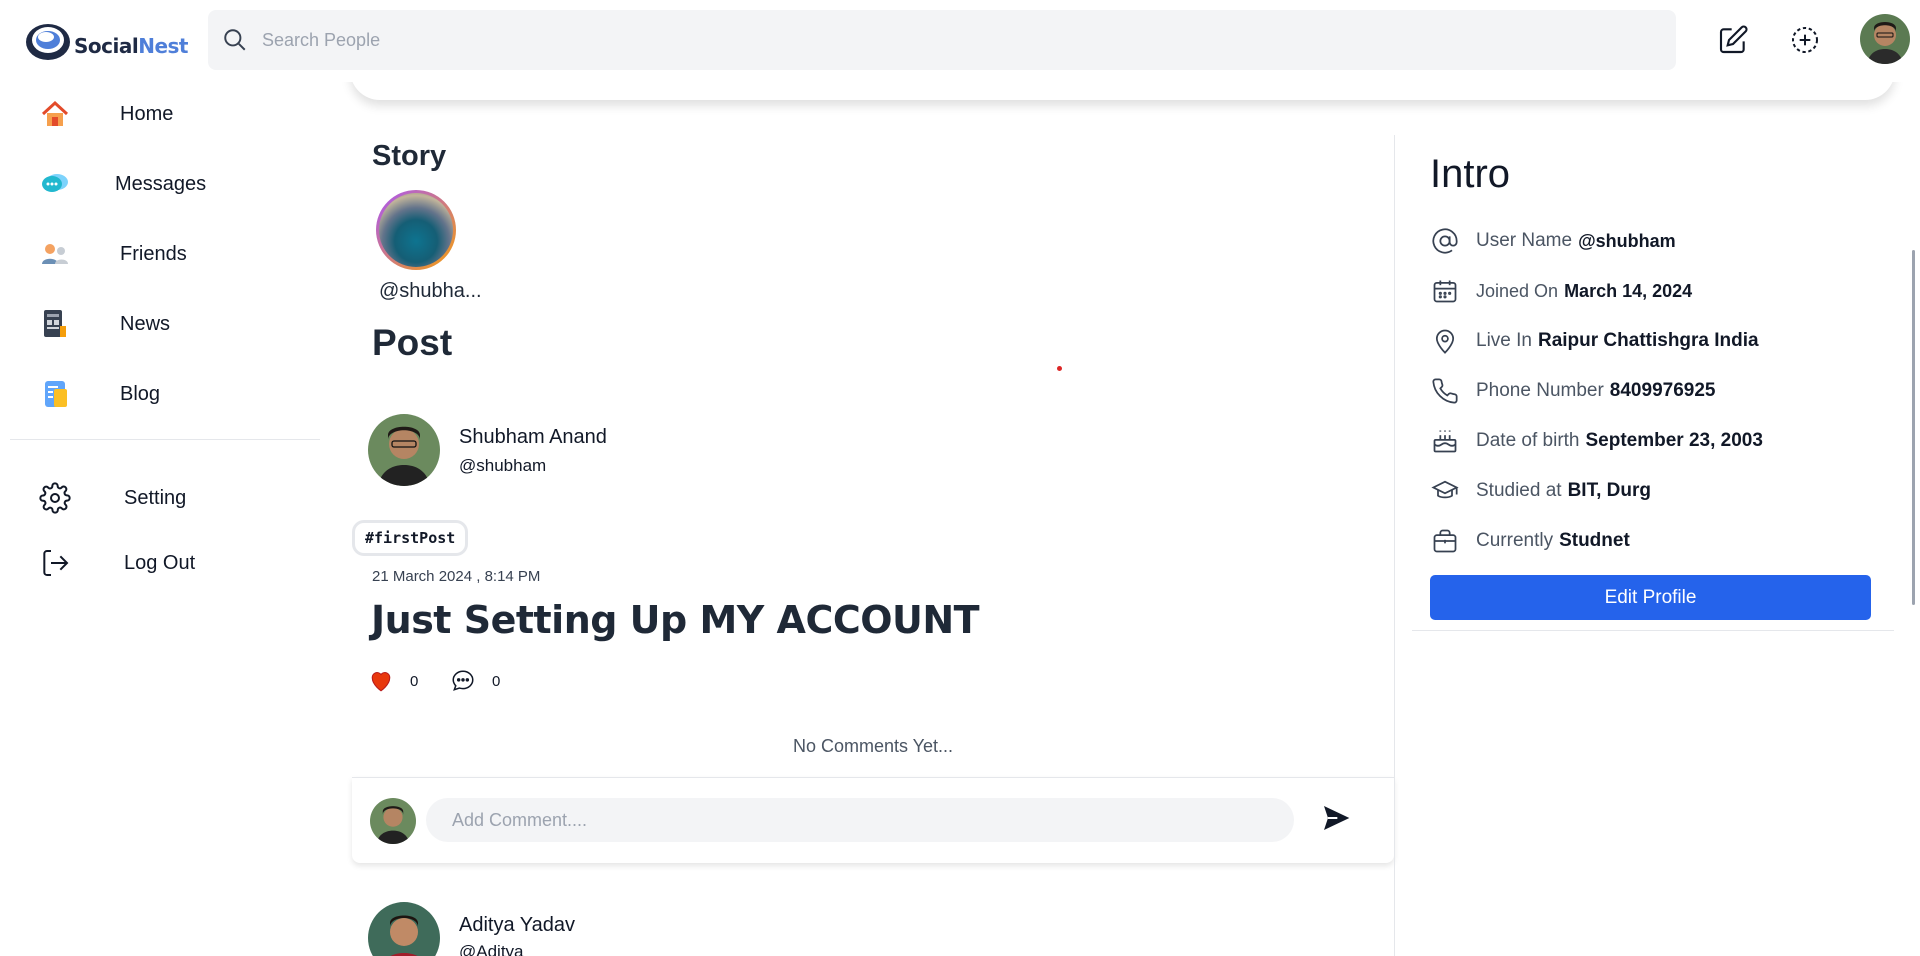 The width and height of the screenshot is (1920, 956). Describe the element at coordinates (1628, 290) in the screenshot. I see `intro-value: March 14, 2024` at that location.